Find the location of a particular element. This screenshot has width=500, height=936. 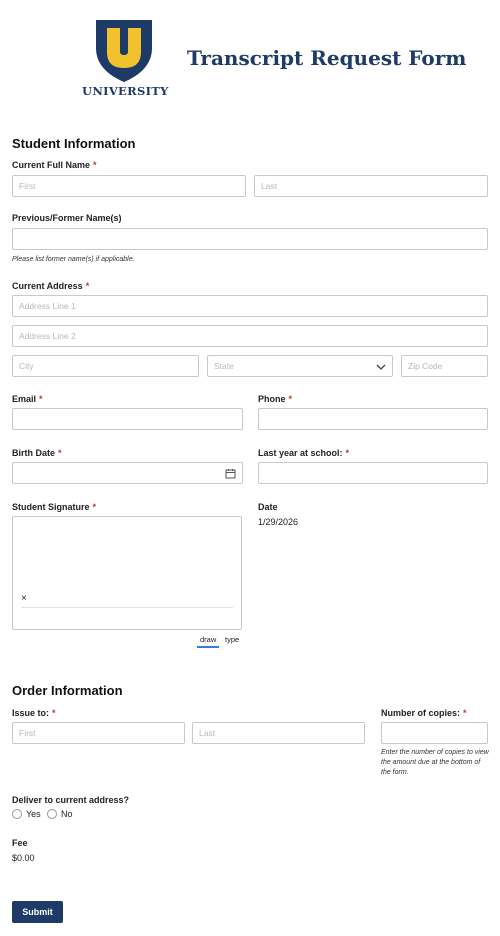

address-line1-input is located at coordinates (250, 306).